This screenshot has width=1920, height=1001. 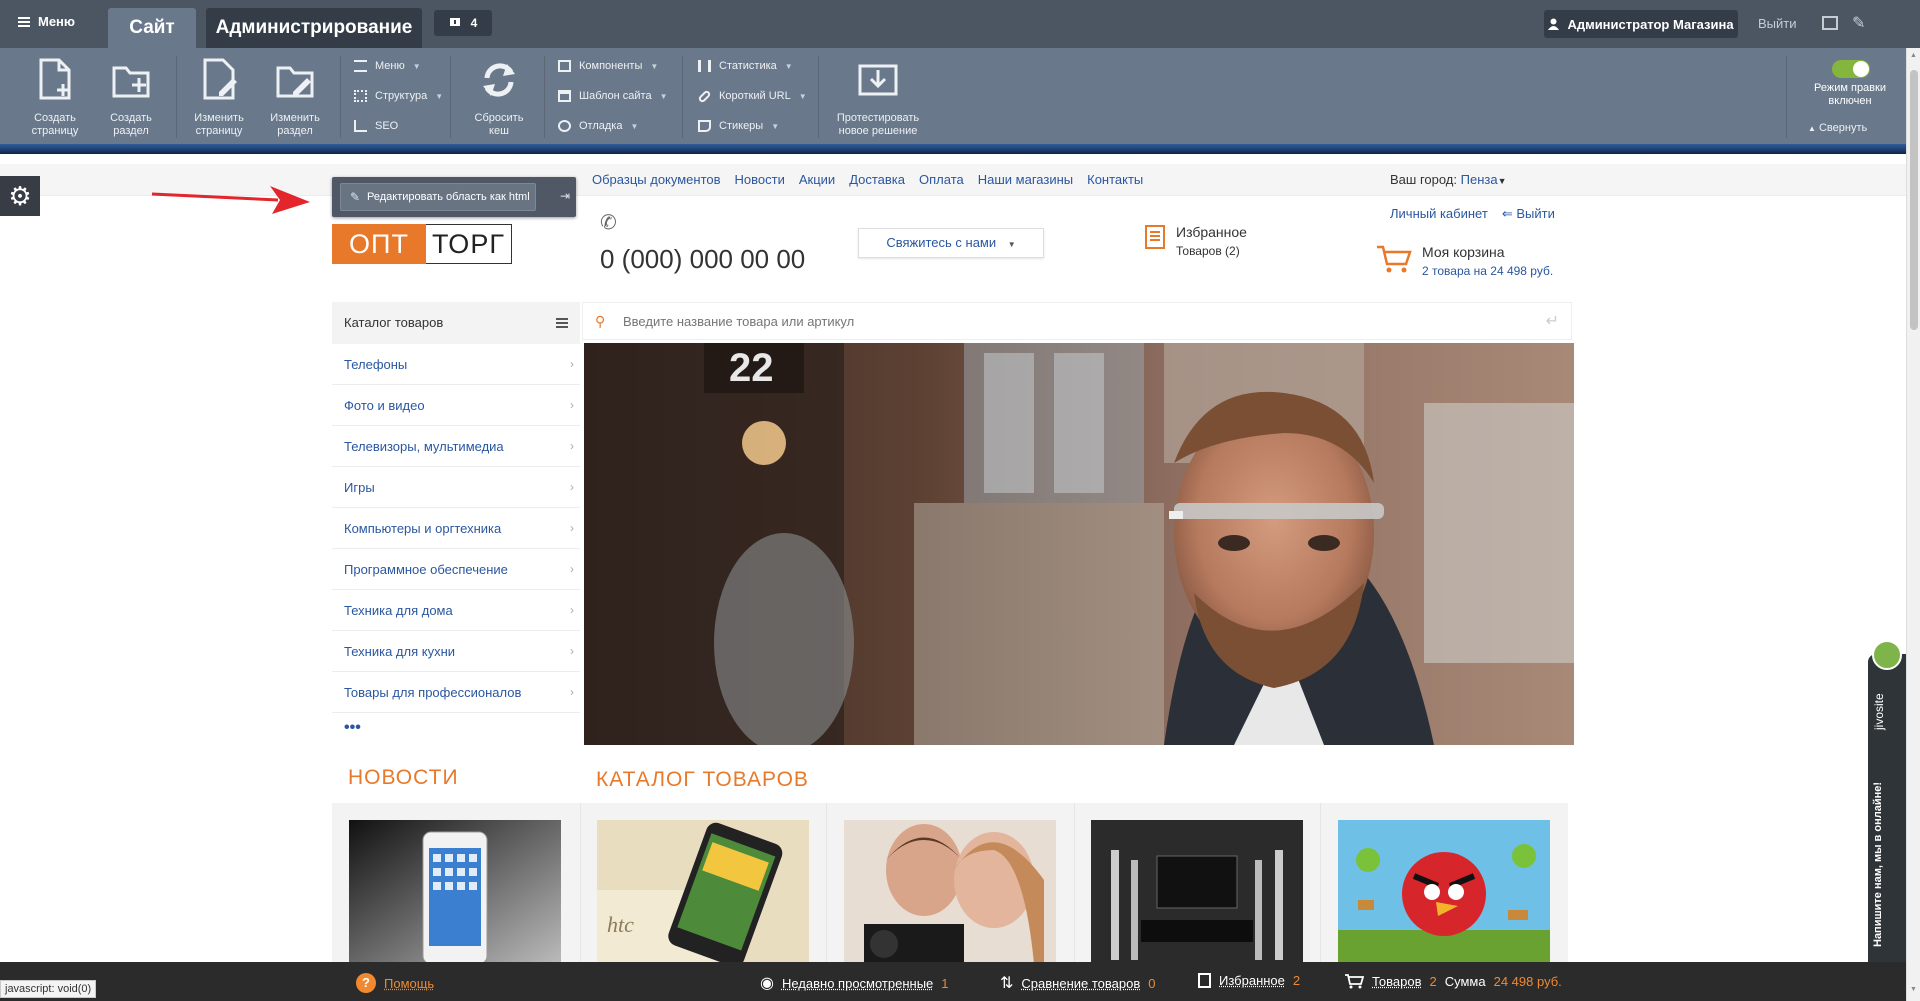 What do you see at coordinates (423, 528) in the screenshot?
I see `catalog-item-label: Компьютеры и оргтехника` at bounding box center [423, 528].